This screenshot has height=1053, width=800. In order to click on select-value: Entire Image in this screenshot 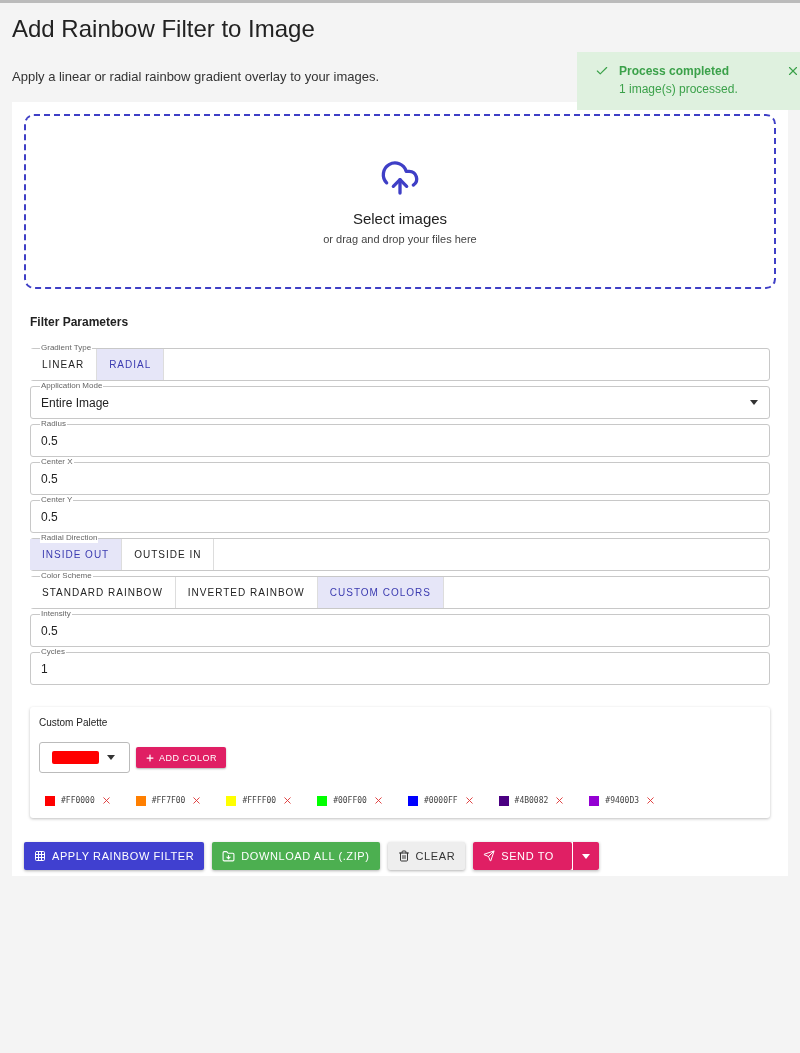, I will do `click(75, 402)`.